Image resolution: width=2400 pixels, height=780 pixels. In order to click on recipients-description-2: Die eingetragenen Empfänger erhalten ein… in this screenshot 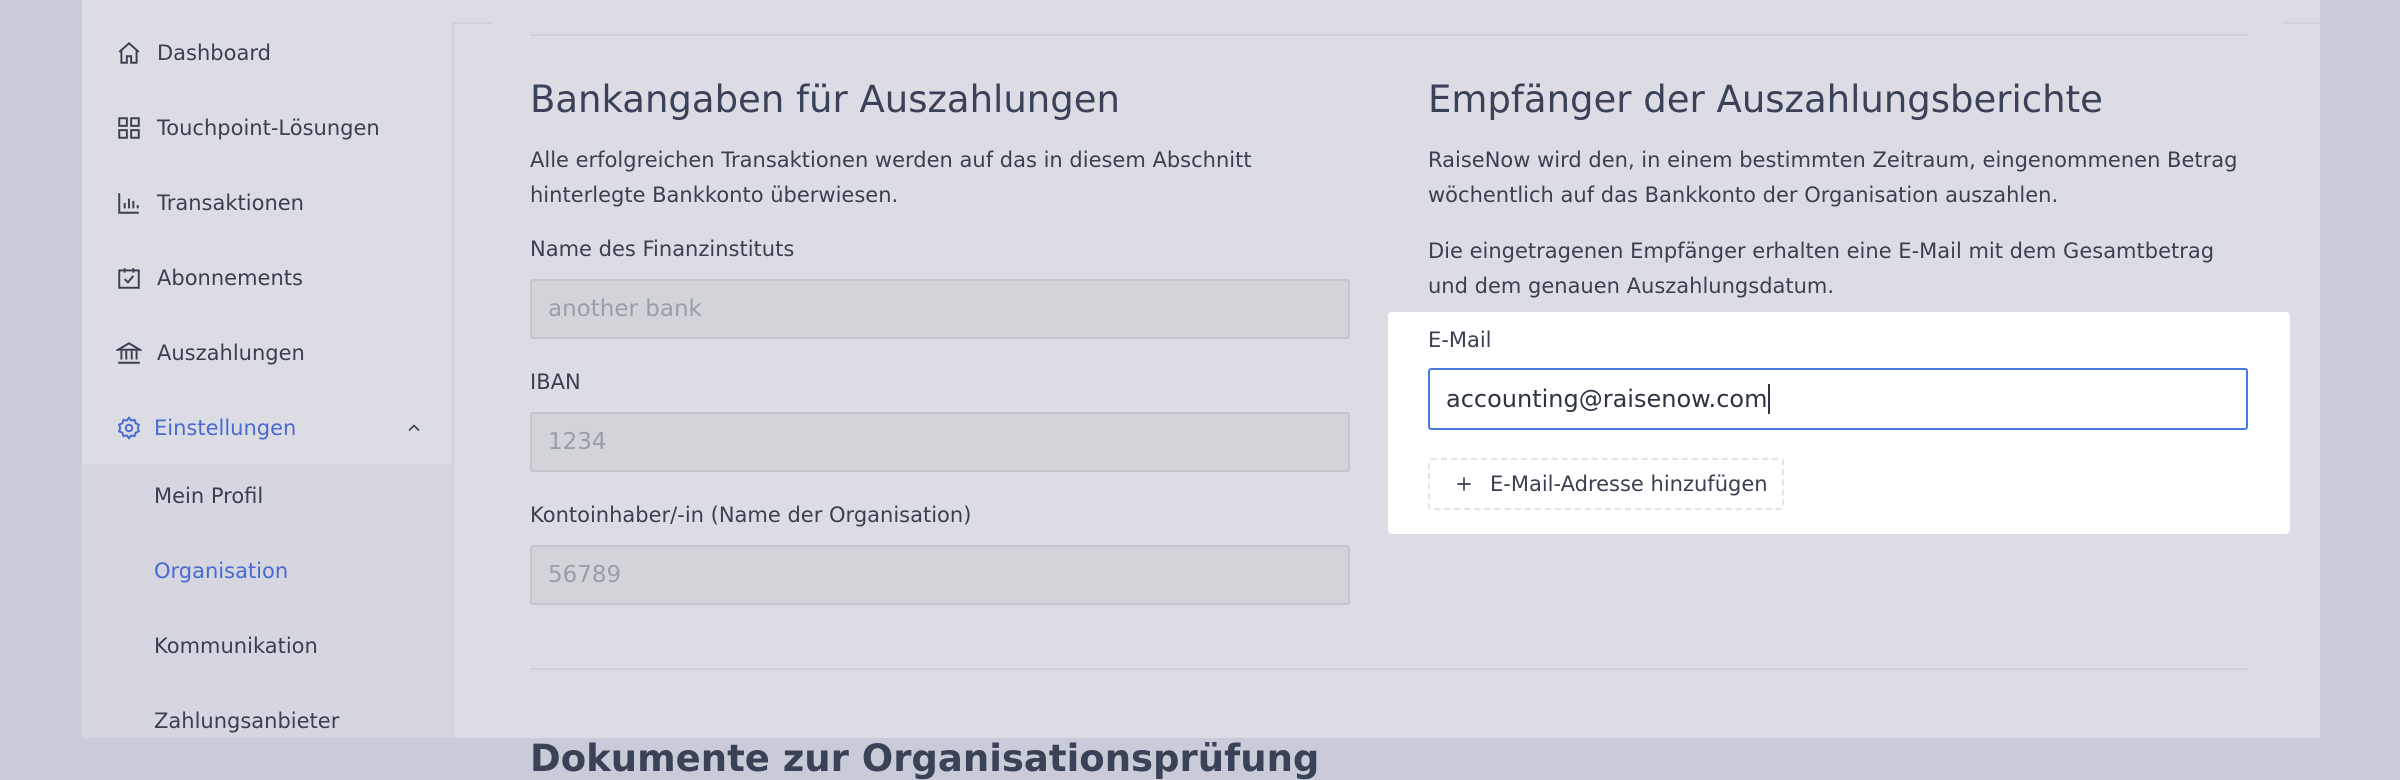, I will do `click(1821, 268)`.